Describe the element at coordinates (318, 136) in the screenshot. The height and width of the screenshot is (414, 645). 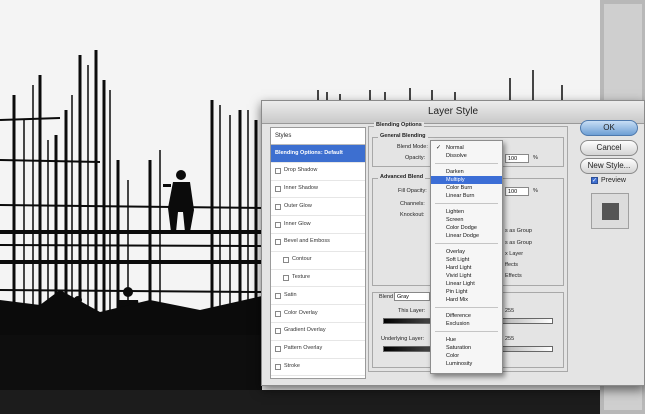
I see `styles-header: Styles` at that location.